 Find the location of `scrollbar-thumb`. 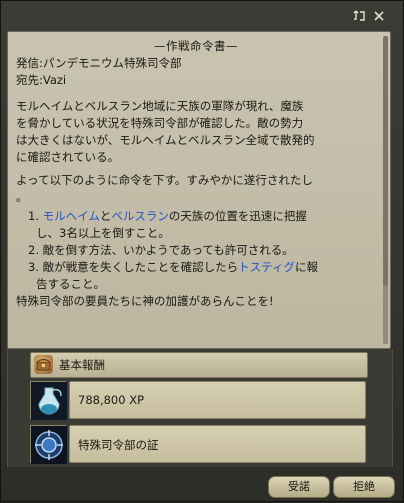

scrollbar-thumb is located at coordinates (385, 161).